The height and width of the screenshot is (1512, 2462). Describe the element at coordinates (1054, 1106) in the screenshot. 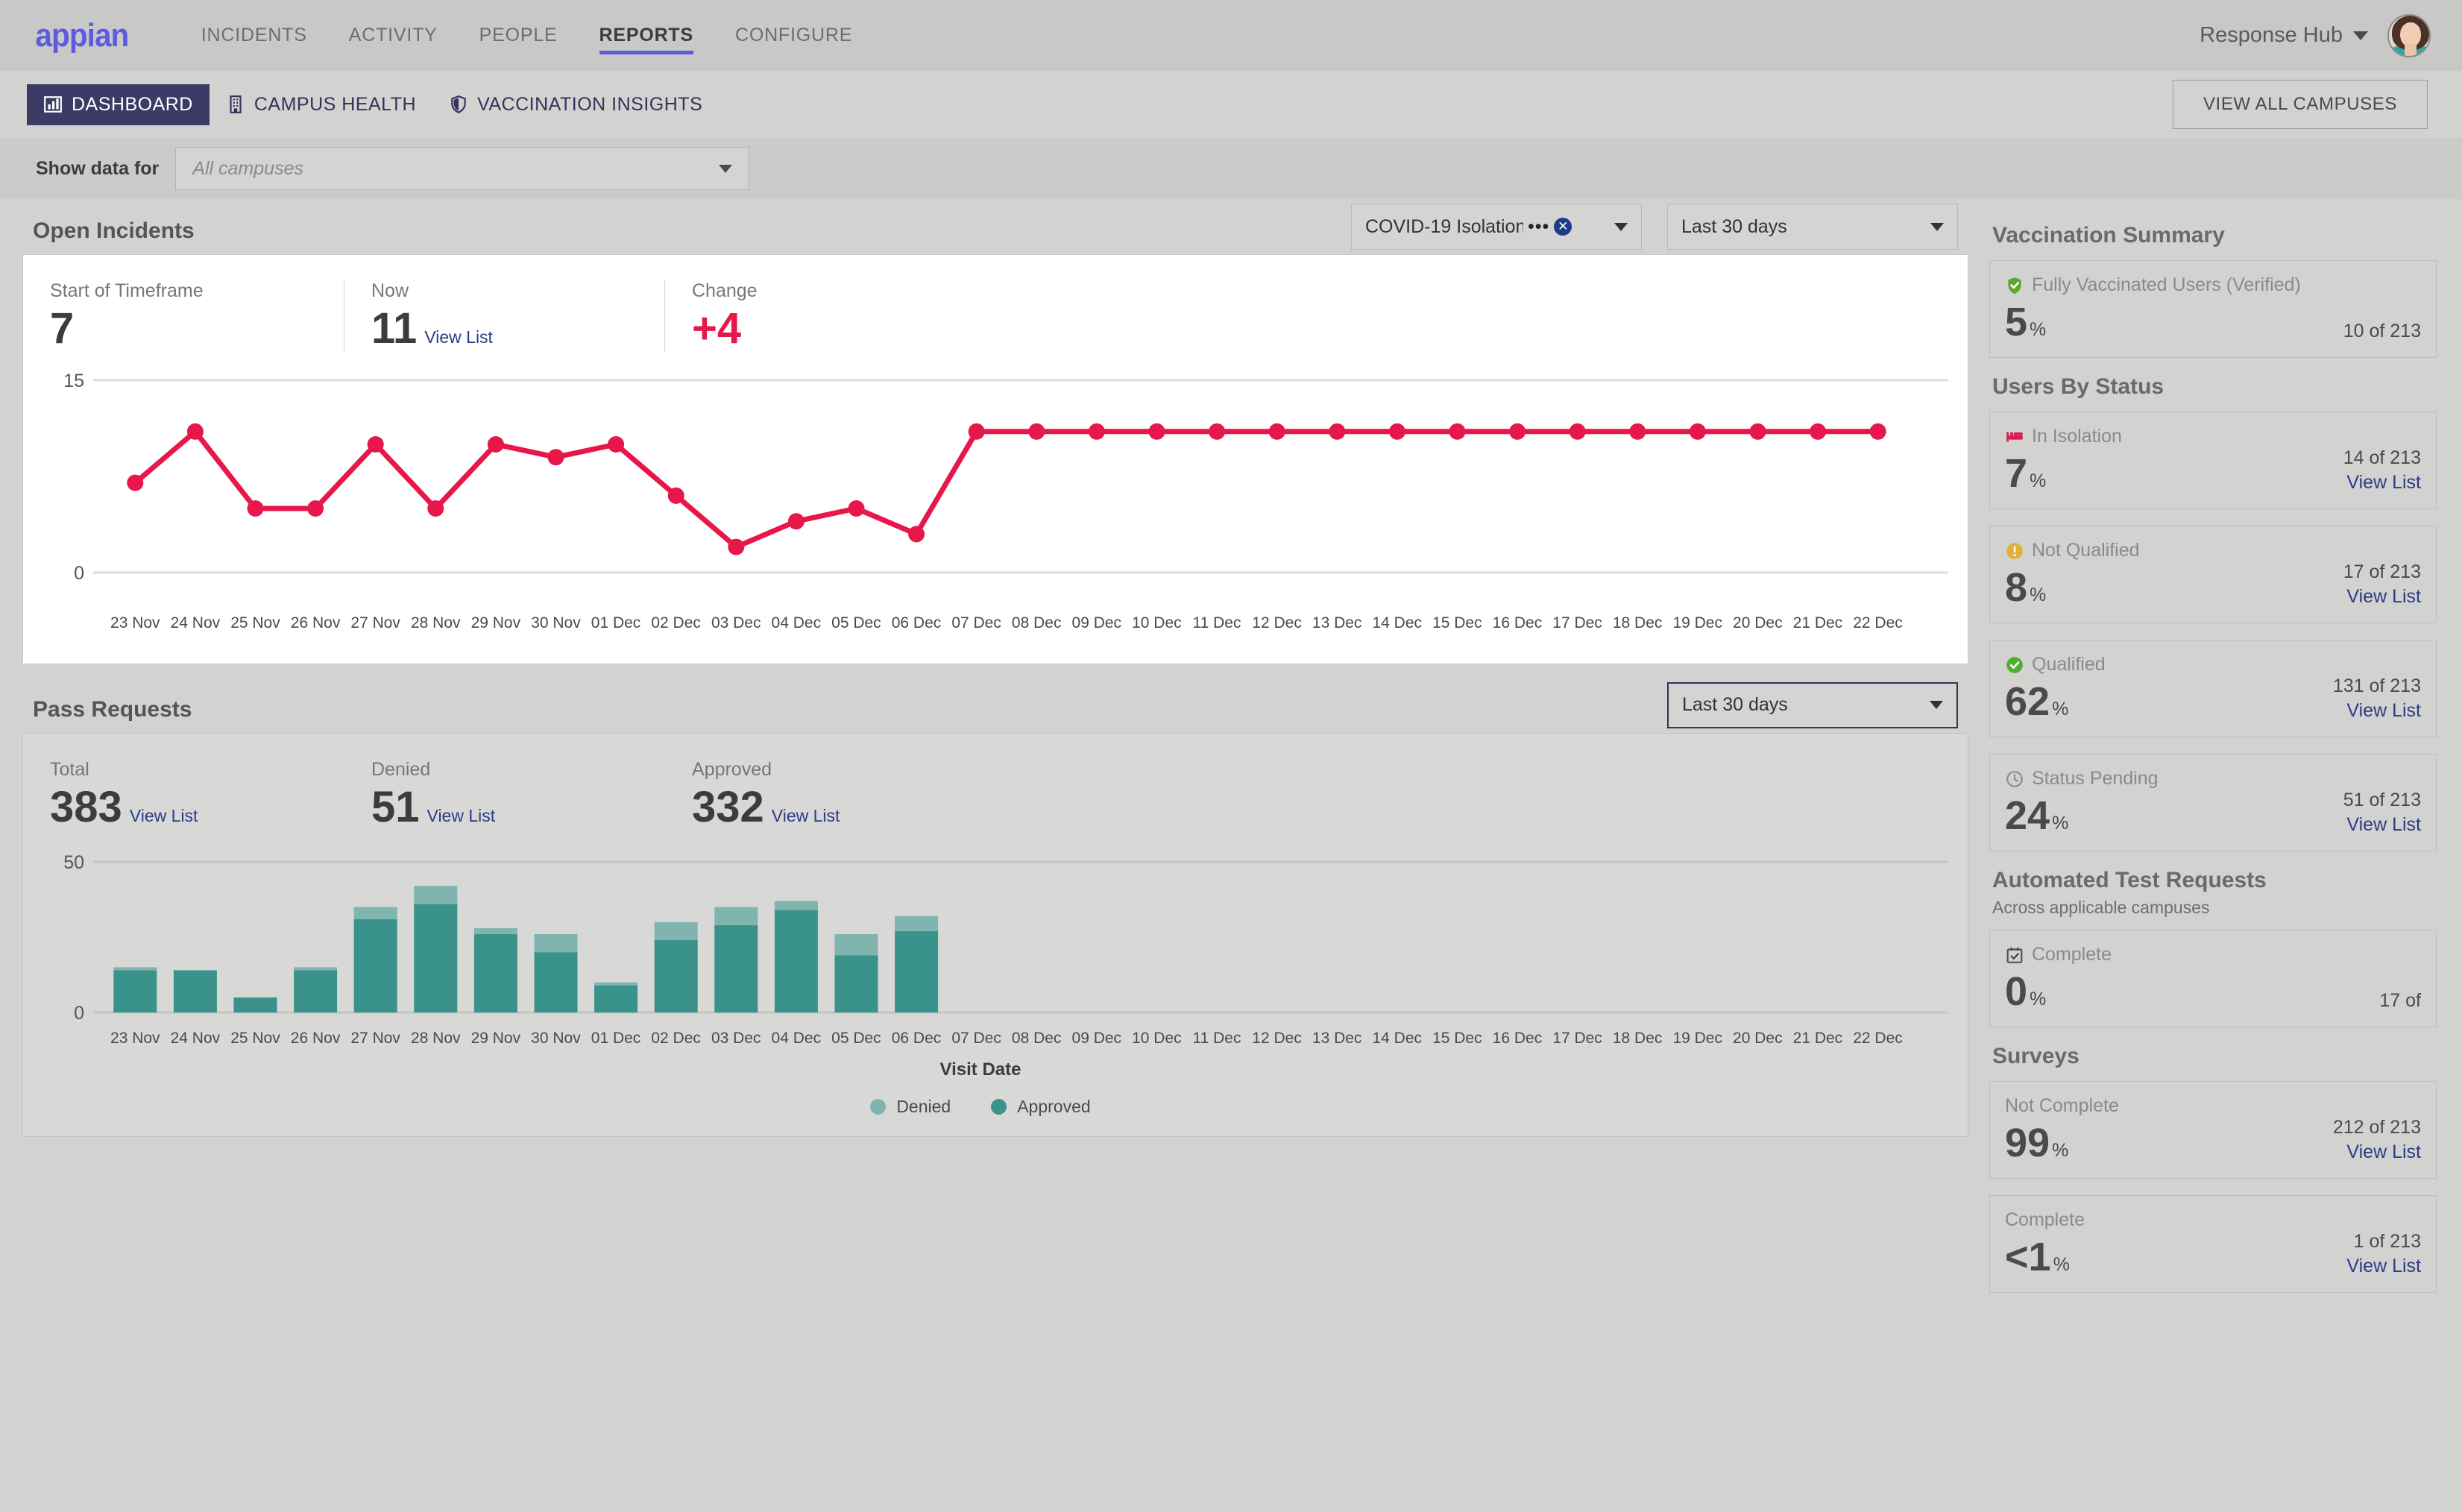

I see `legend-label: Approved` at that location.